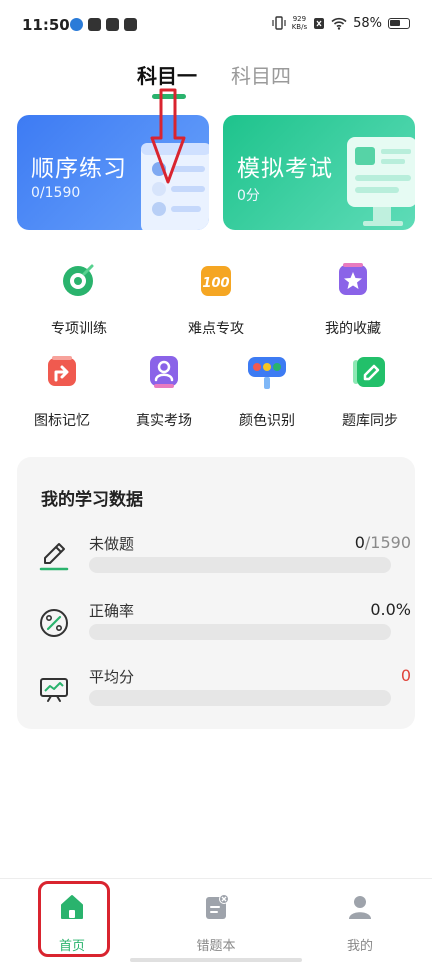 The height and width of the screenshot is (964, 432). Describe the element at coordinates (62, 421) in the screenshot. I see `sign-memory-label: 图标记忆` at that location.